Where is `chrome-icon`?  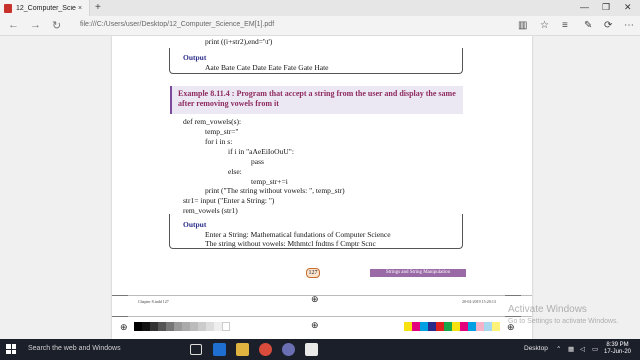
chrome-icon is located at coordinates (265, 349).